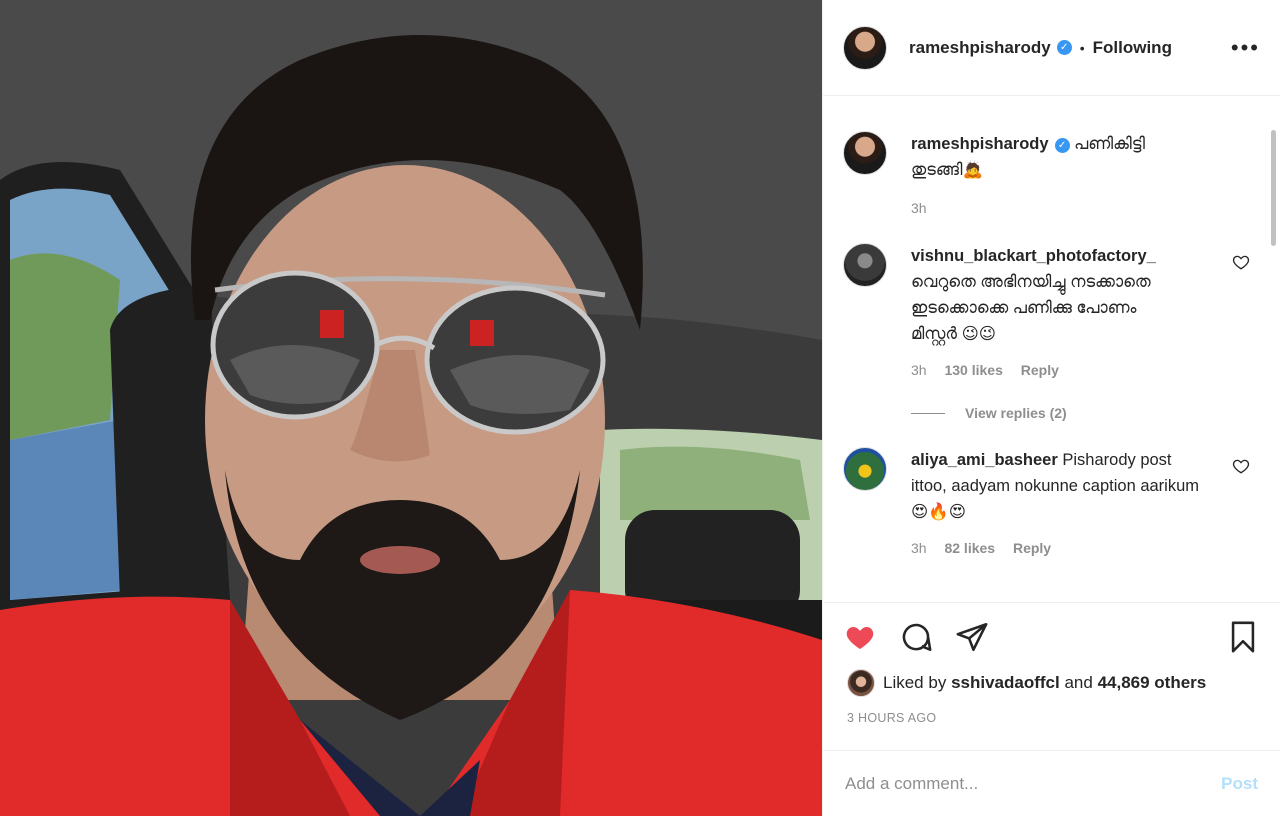 The image size is (1280, 816). What do you see at coordinates (915, 682) in the screenshot?
I see `liked-by-prefix: Liked by` at bounding box center [915, 682].